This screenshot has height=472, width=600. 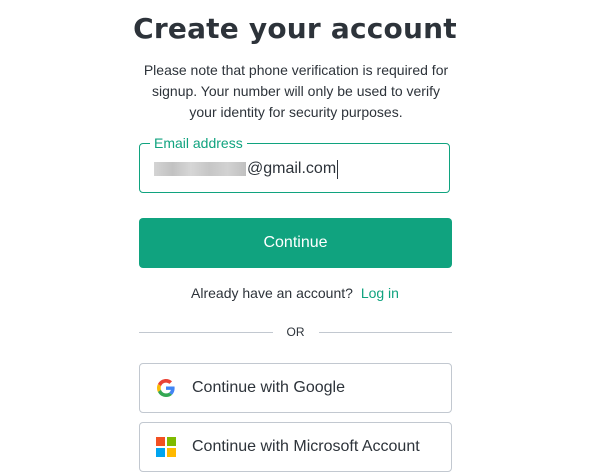 I want to click on continue-with-google-button: Continue with Google, so click(x=295, y=388).